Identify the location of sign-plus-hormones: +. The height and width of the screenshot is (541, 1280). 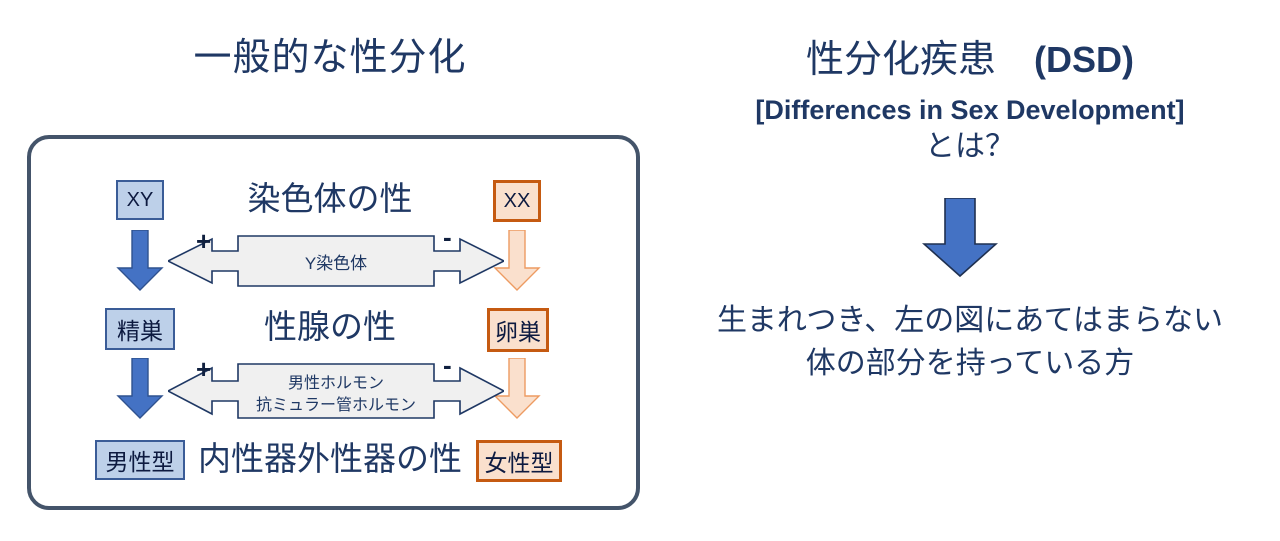
(204, 369).